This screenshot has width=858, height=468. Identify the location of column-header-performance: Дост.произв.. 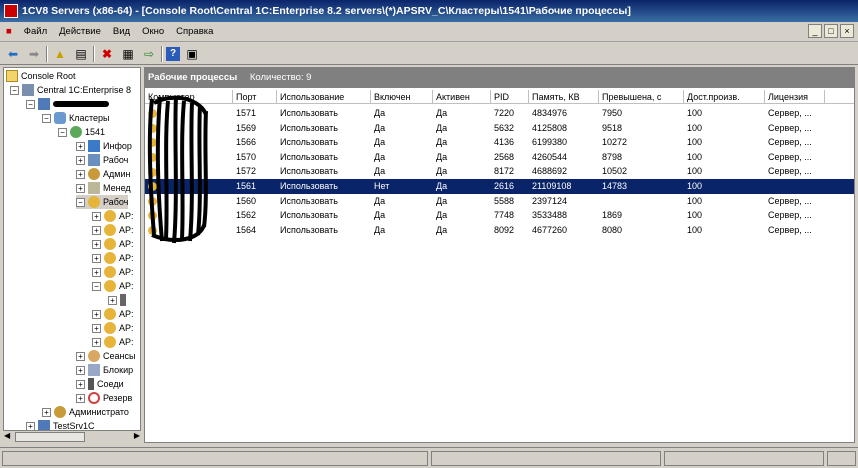
(724, 97).